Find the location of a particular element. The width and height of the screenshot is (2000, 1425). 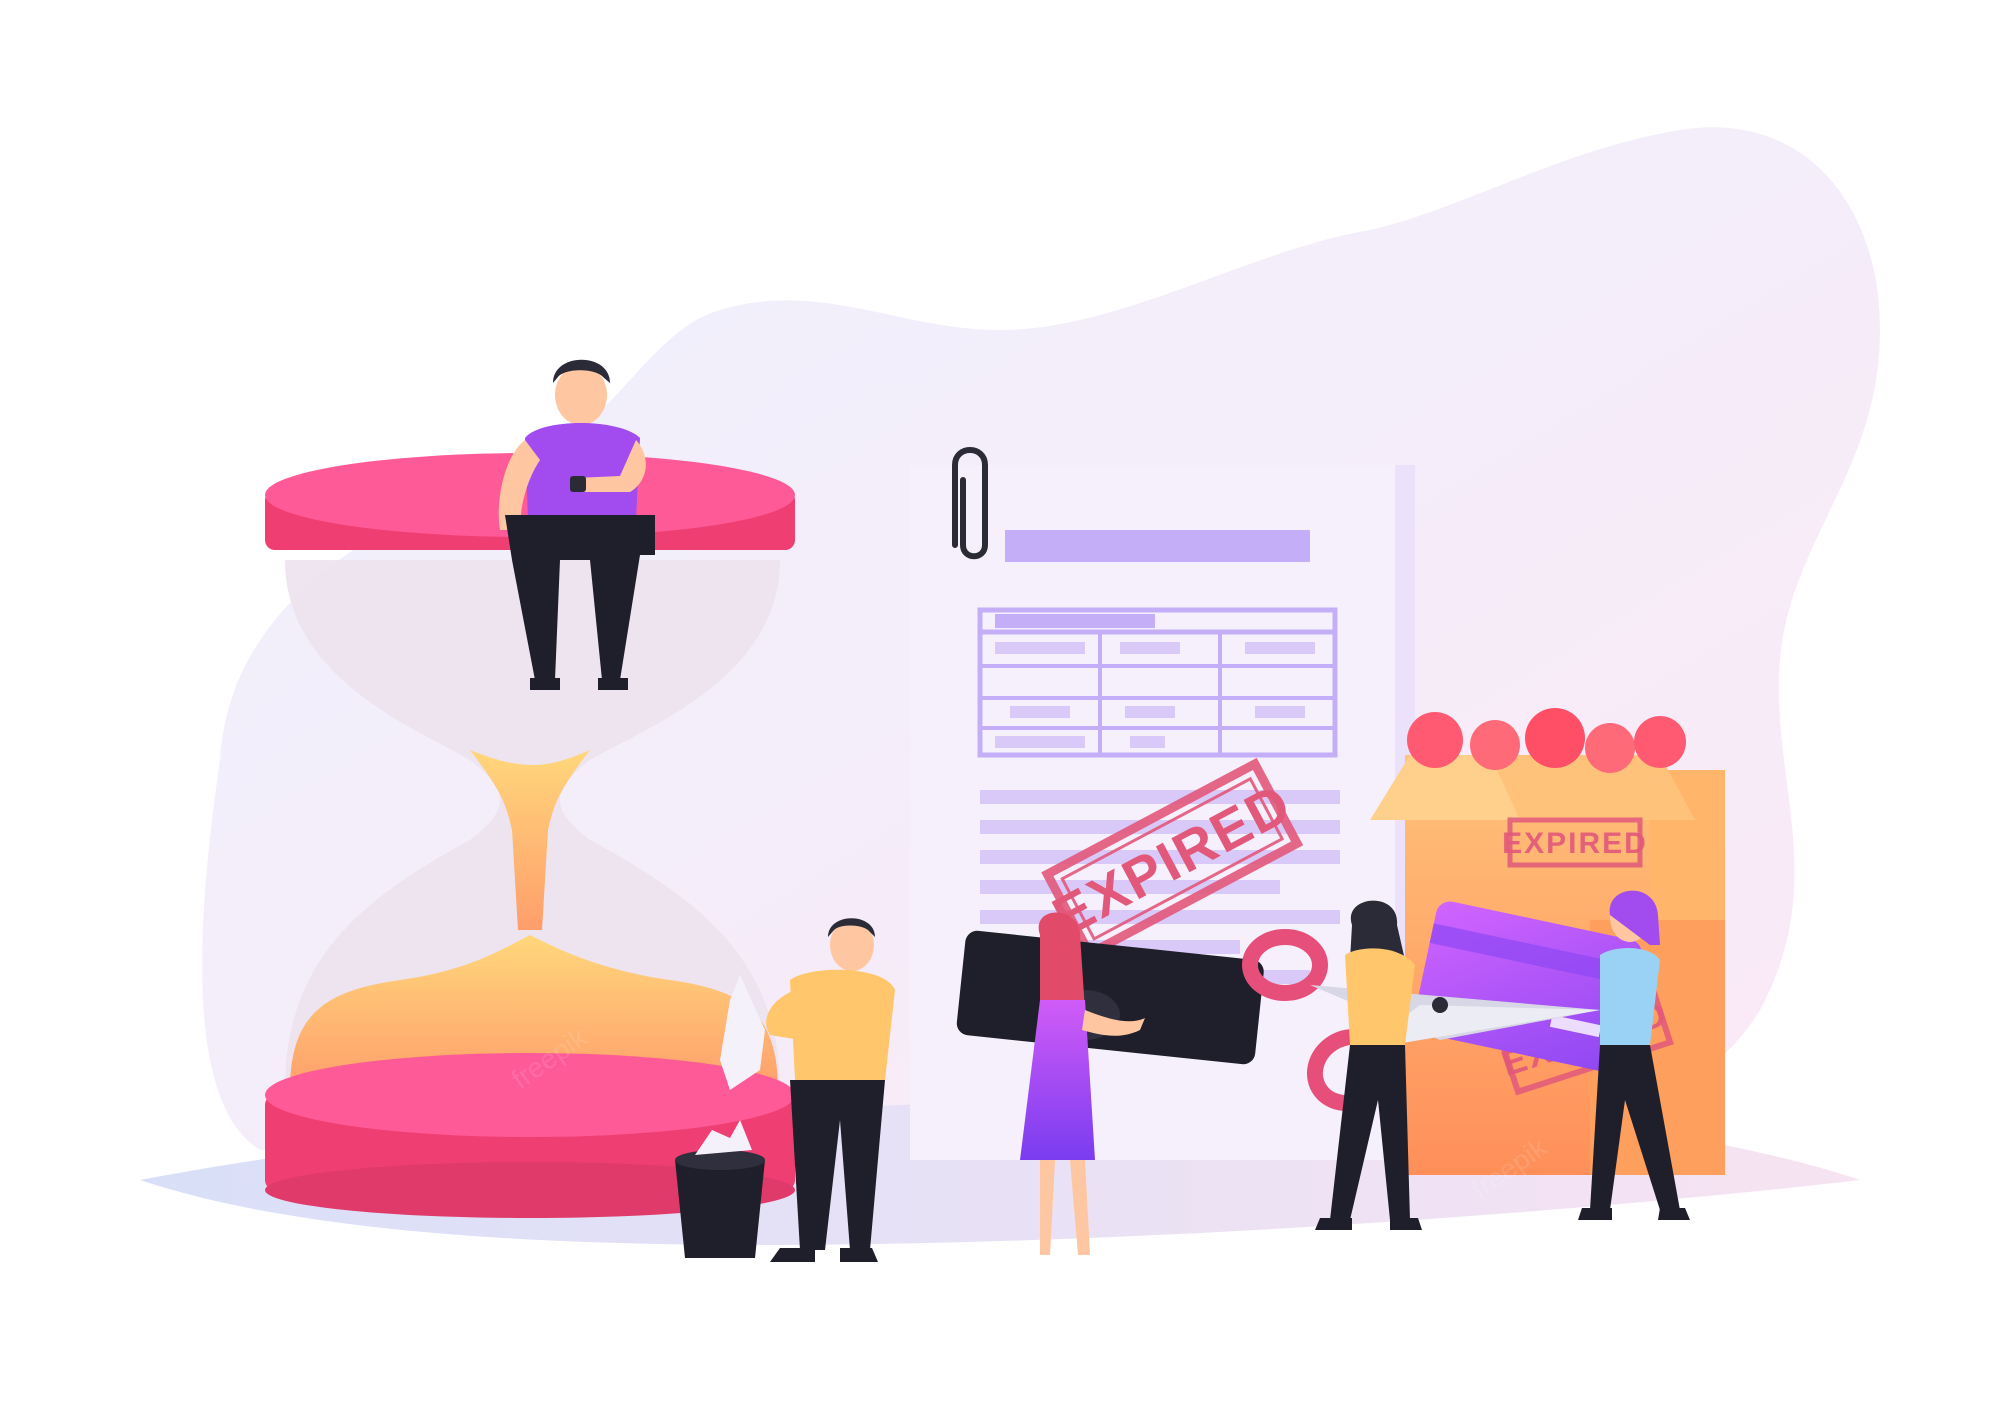

box-top-expired-stamp: EXPIRED is located at coordinates (1575, 842).